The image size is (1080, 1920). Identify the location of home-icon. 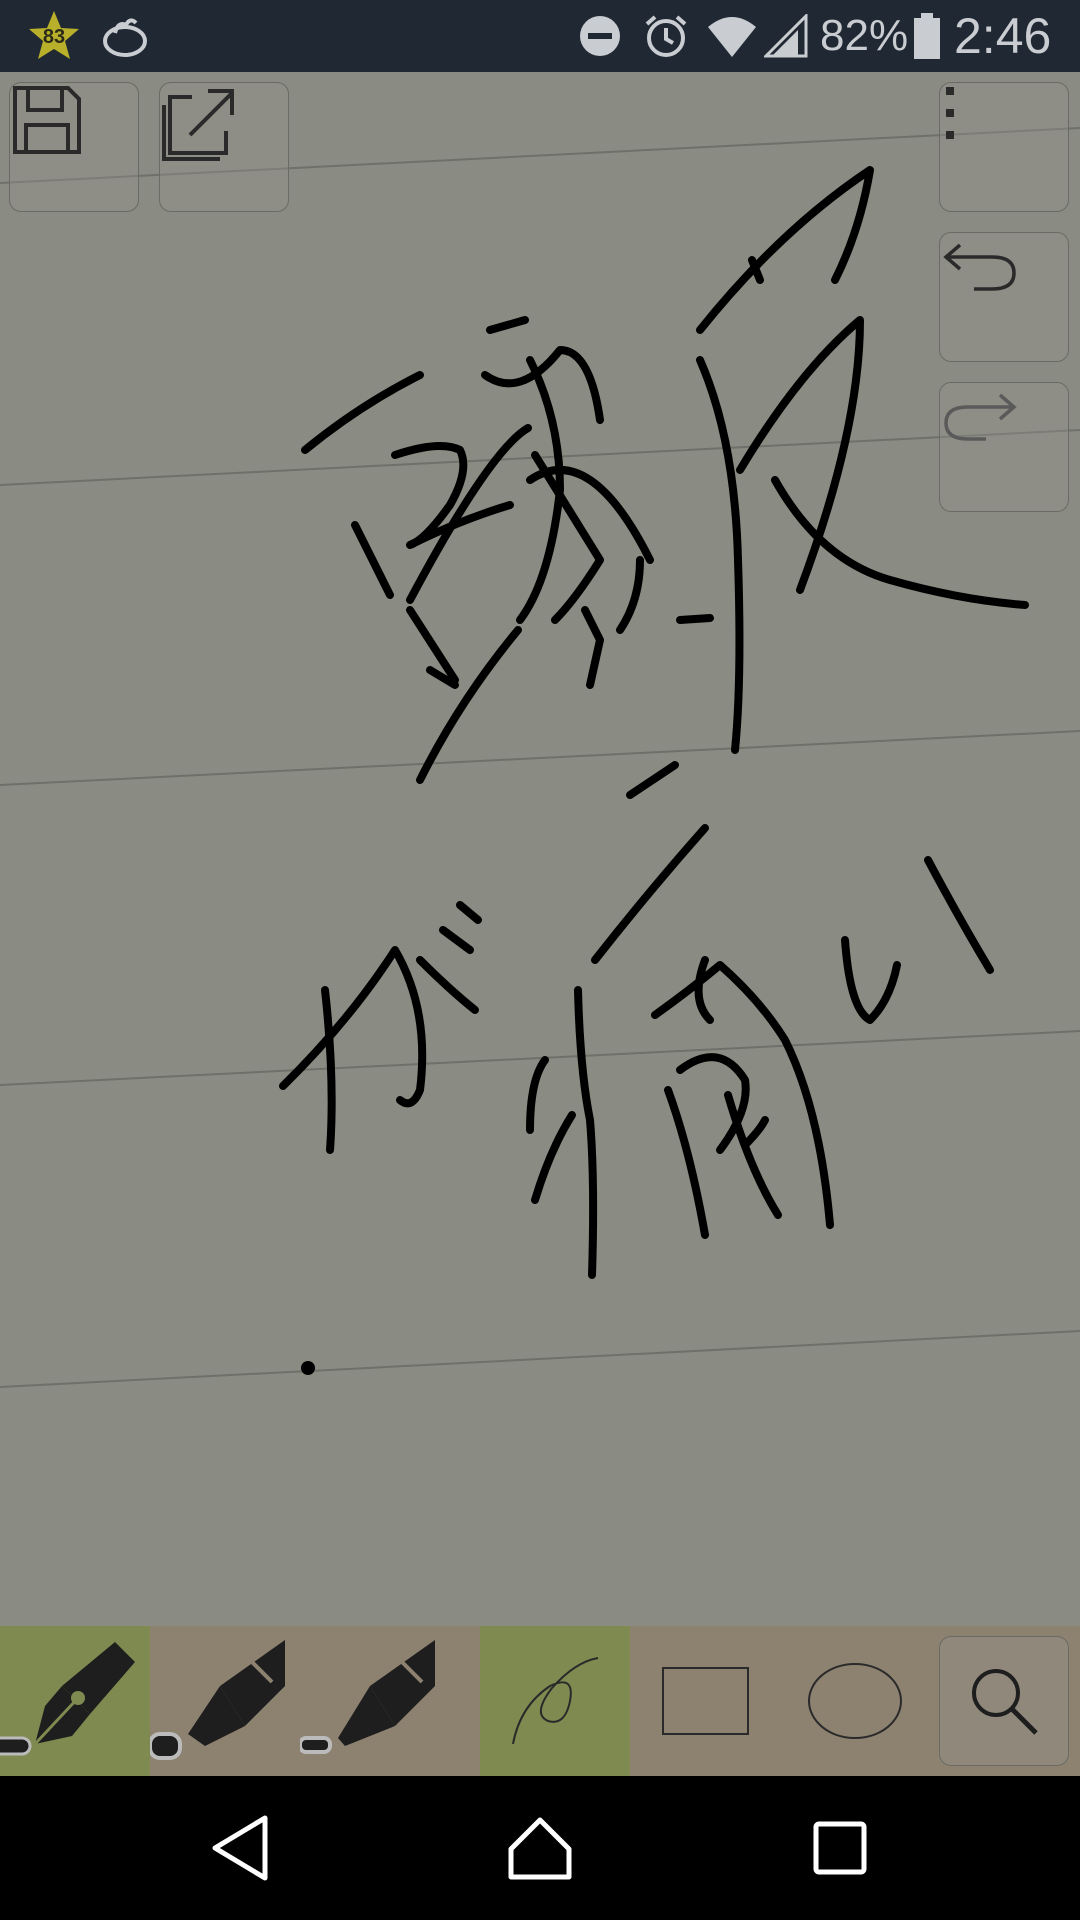
(540, 1848).